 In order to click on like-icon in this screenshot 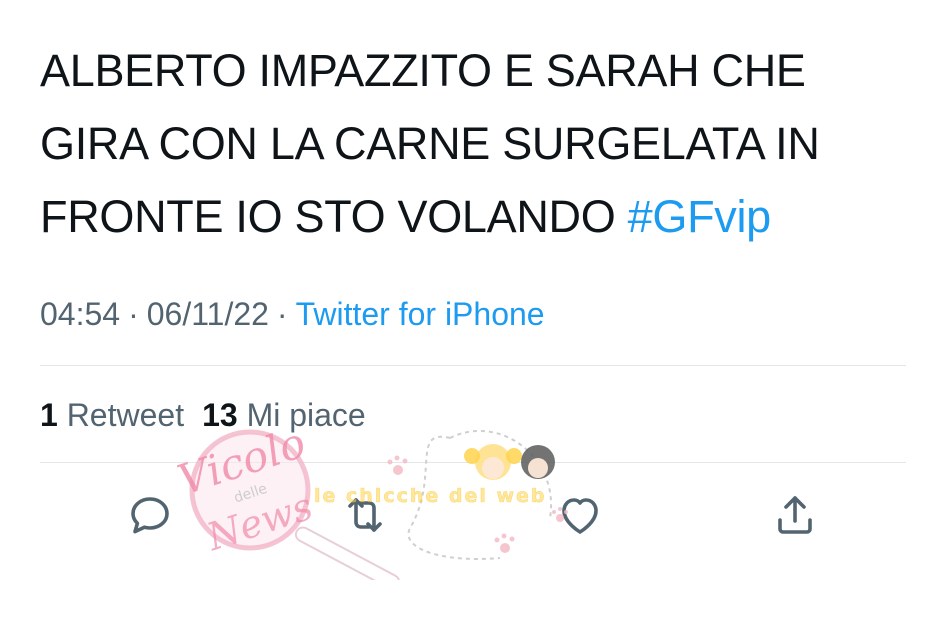, I will do `click(580, 516)`.